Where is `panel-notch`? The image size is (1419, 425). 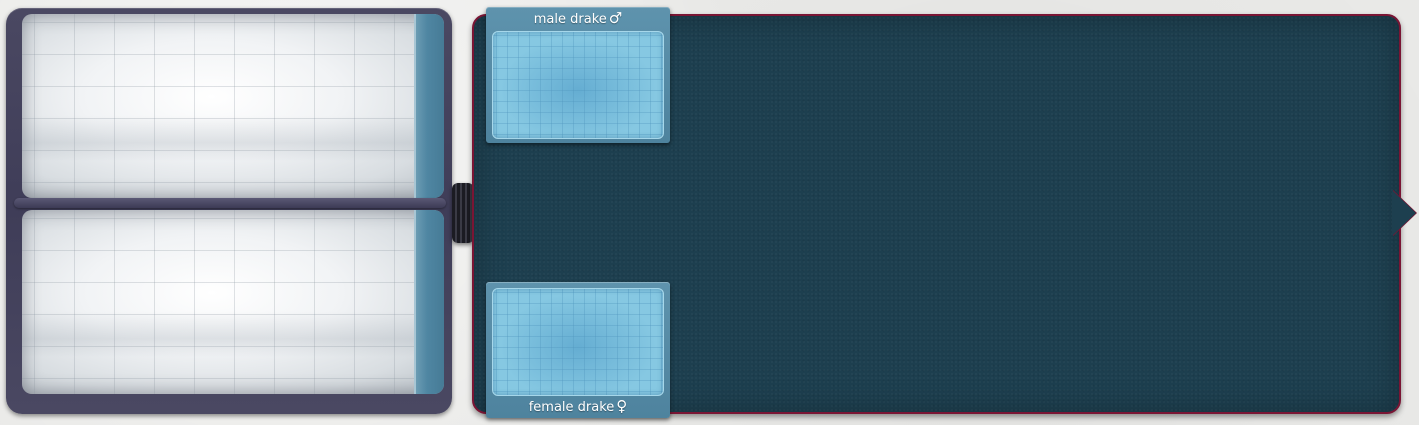
panel-notch is located at coordinates (1404, 213).